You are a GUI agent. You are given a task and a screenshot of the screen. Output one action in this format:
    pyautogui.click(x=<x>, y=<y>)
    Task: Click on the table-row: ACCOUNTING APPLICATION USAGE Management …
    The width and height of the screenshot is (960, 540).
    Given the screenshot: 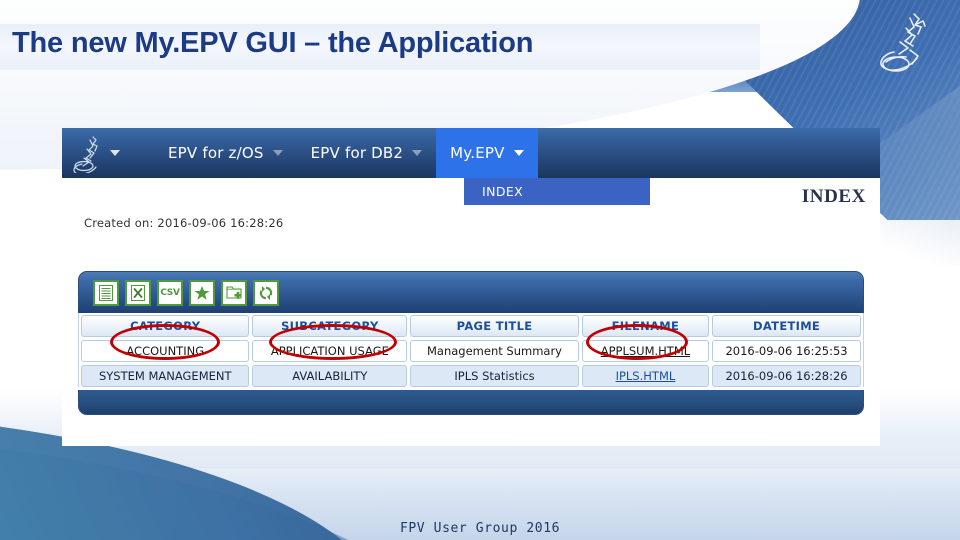 What is the action you would take?
    pyautogui.click(x=471, y=351)
    